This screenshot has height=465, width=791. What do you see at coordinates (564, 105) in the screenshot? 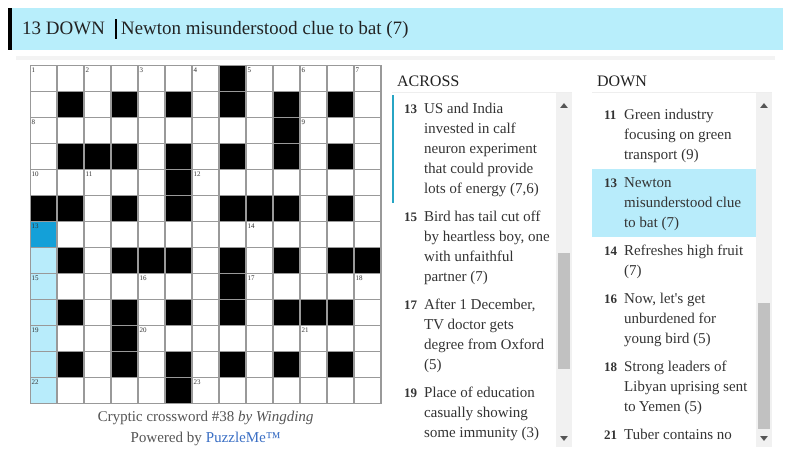
I see `scroll-up-icon` at bounding box center [564, 105].